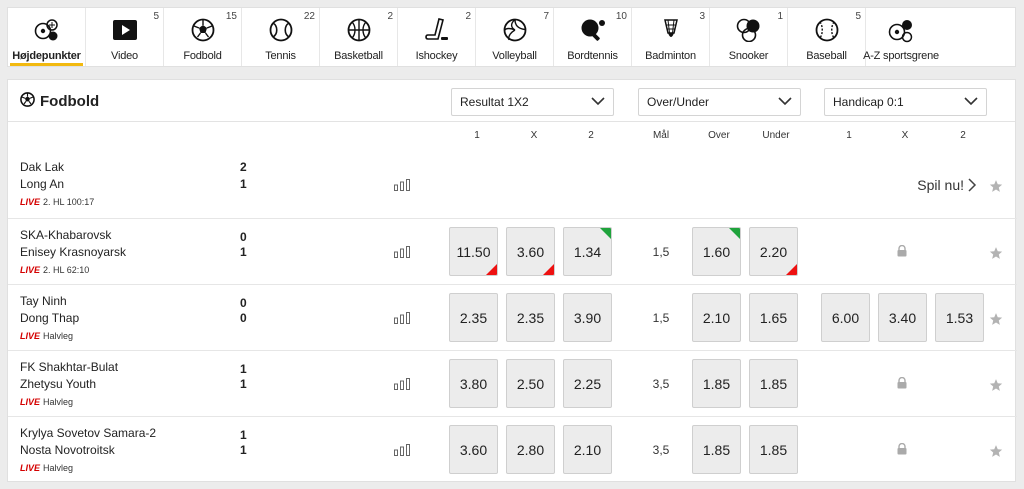  I want to click on col-header-hcp-1: 1, so click(849, 135).